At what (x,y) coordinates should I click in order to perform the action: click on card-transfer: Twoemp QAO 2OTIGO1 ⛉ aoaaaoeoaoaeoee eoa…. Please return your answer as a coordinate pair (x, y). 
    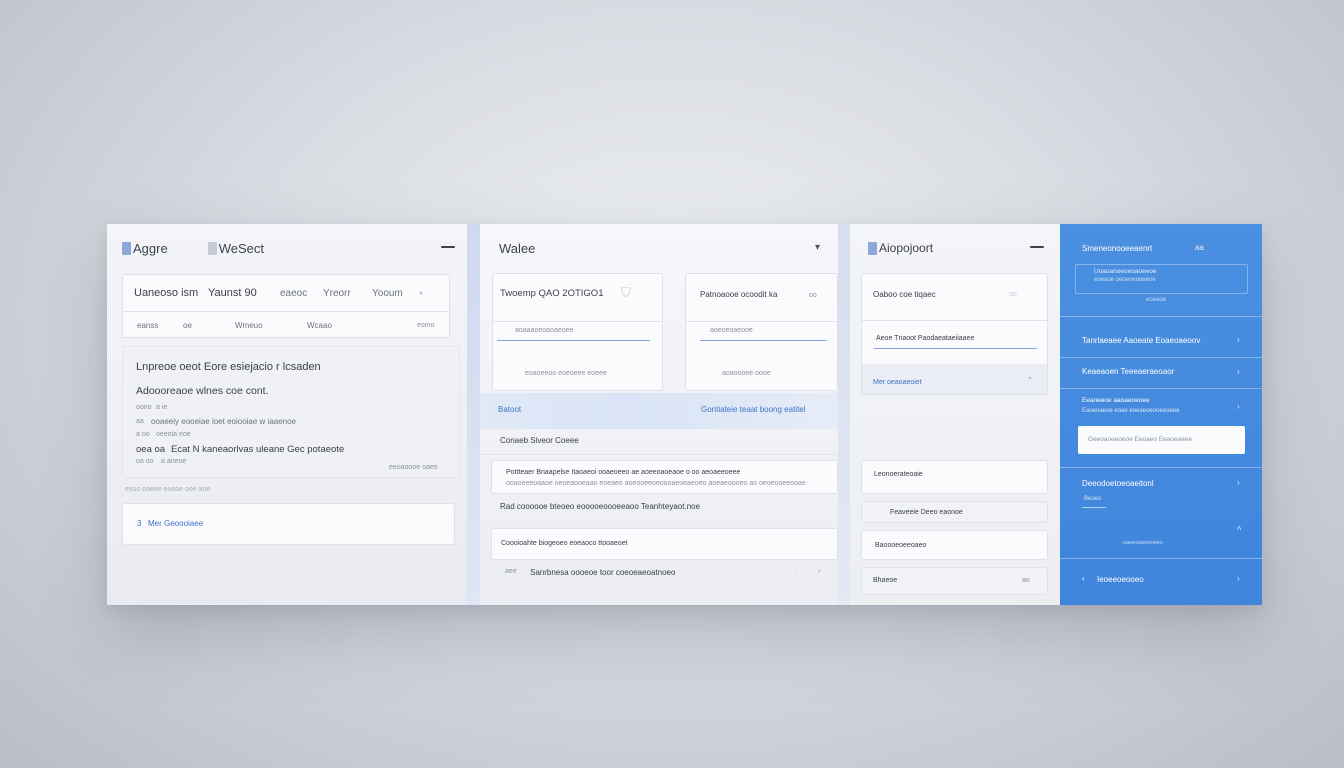
    Looking at the image, I should click on (577, 332).